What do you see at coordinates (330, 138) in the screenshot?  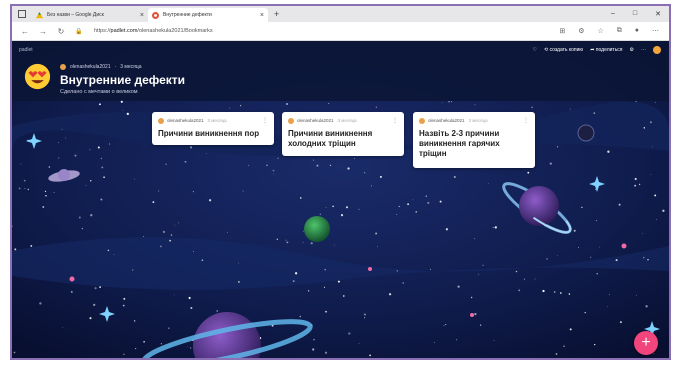 I see `post-text: Причини виникнення холодних тріщин` at bounding box center [330, 138].